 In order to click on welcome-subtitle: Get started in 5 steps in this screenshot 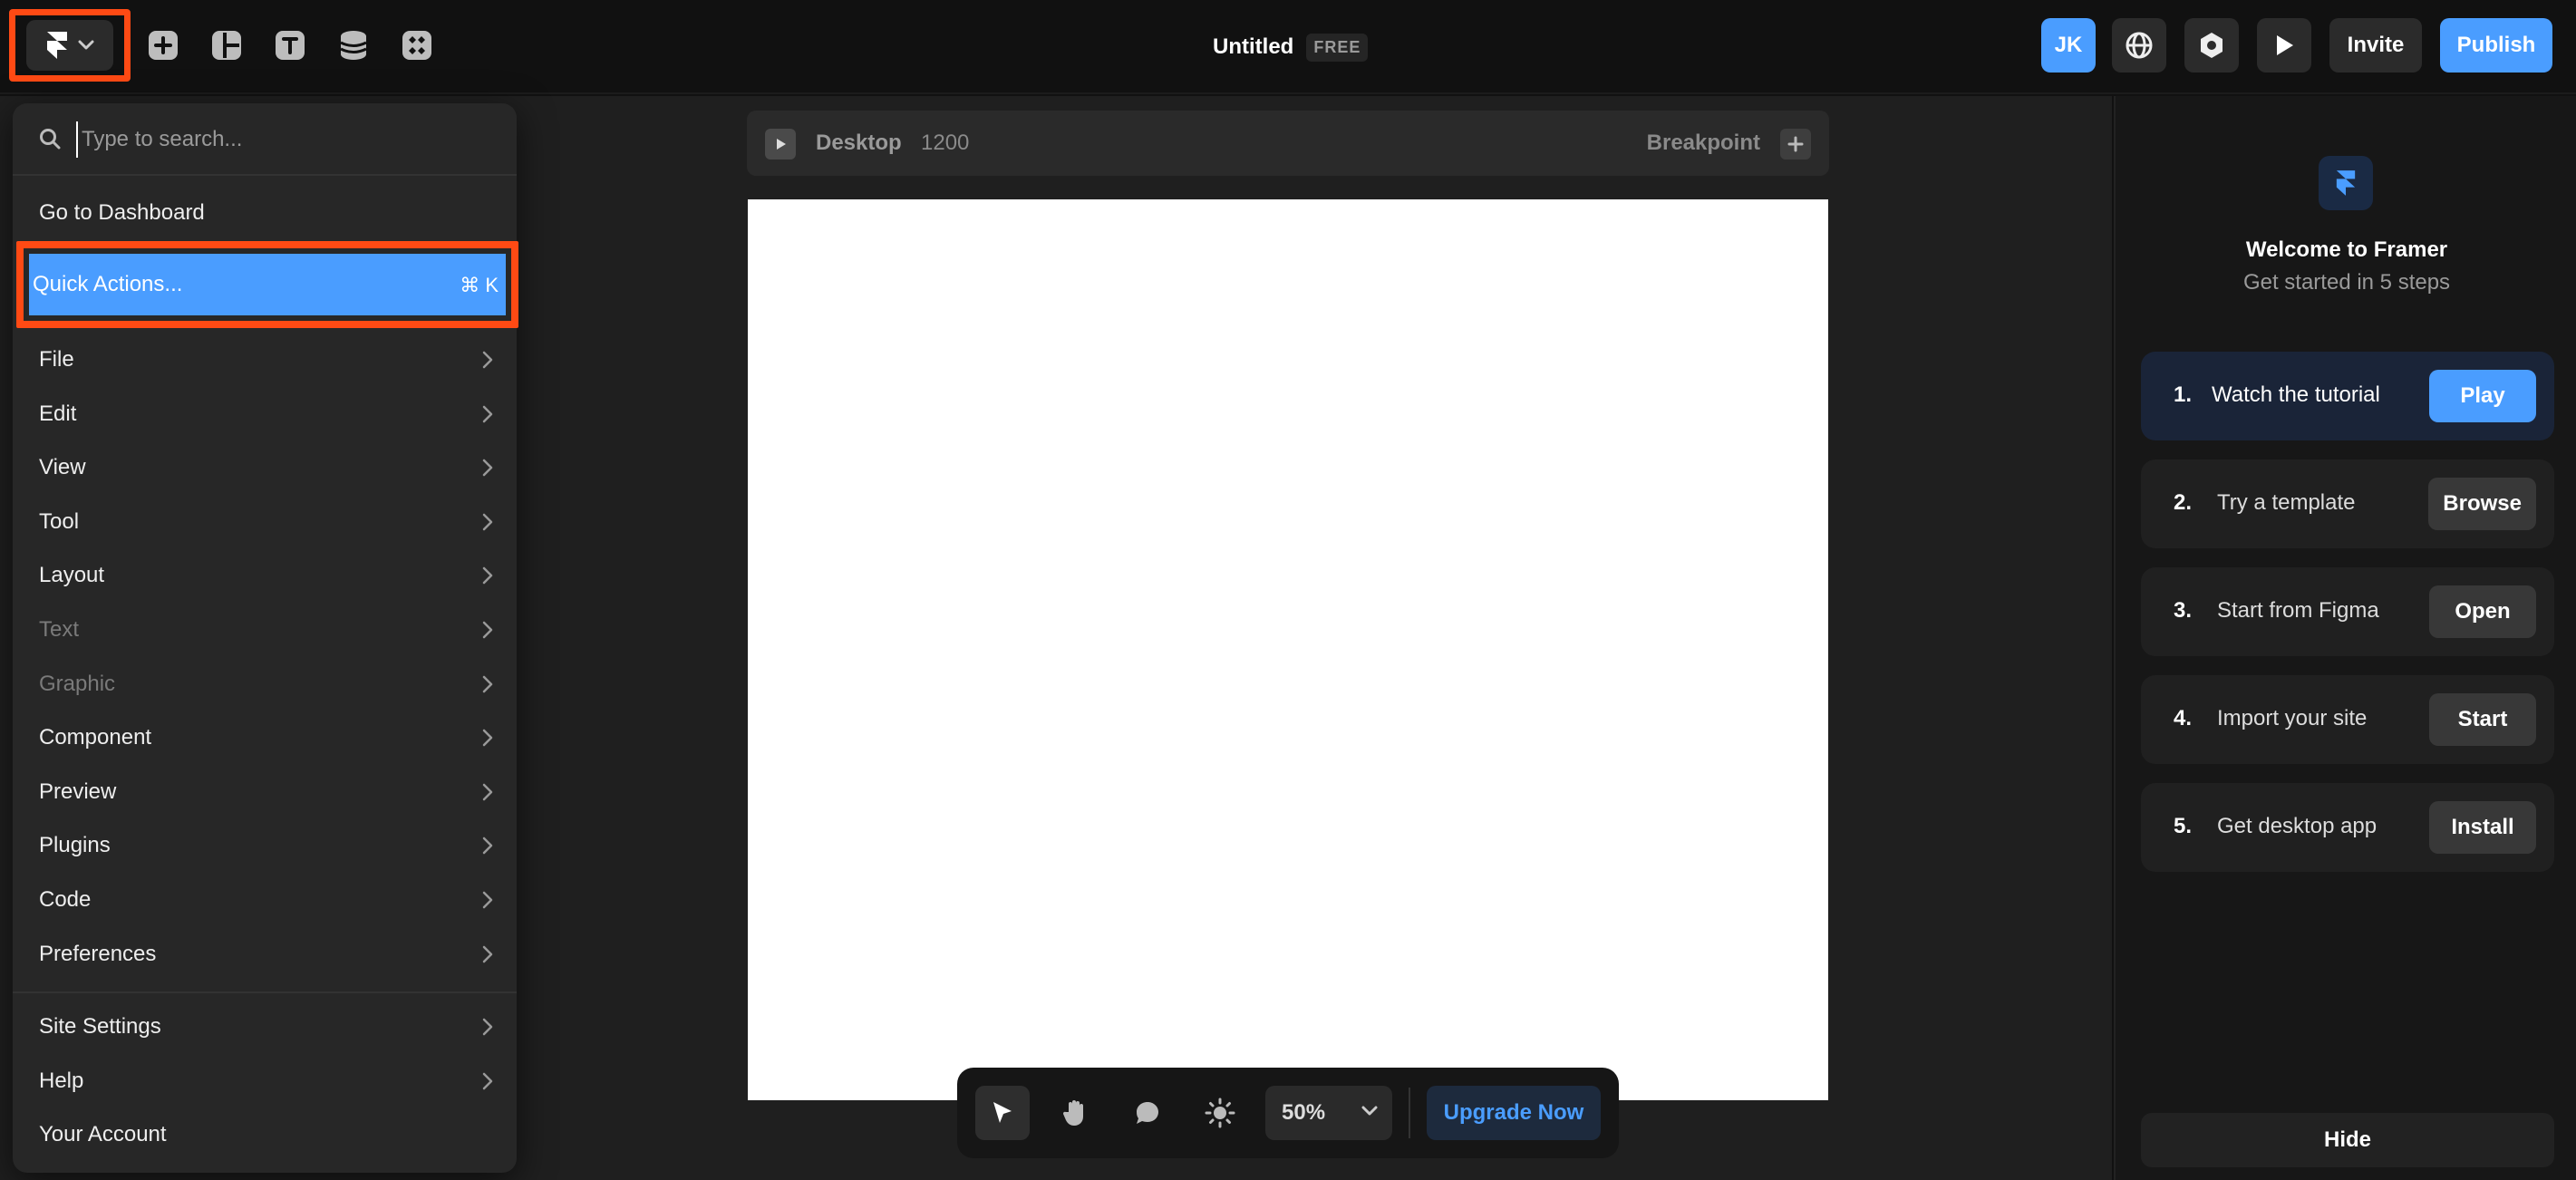, I will do `click(2346, 283)`.